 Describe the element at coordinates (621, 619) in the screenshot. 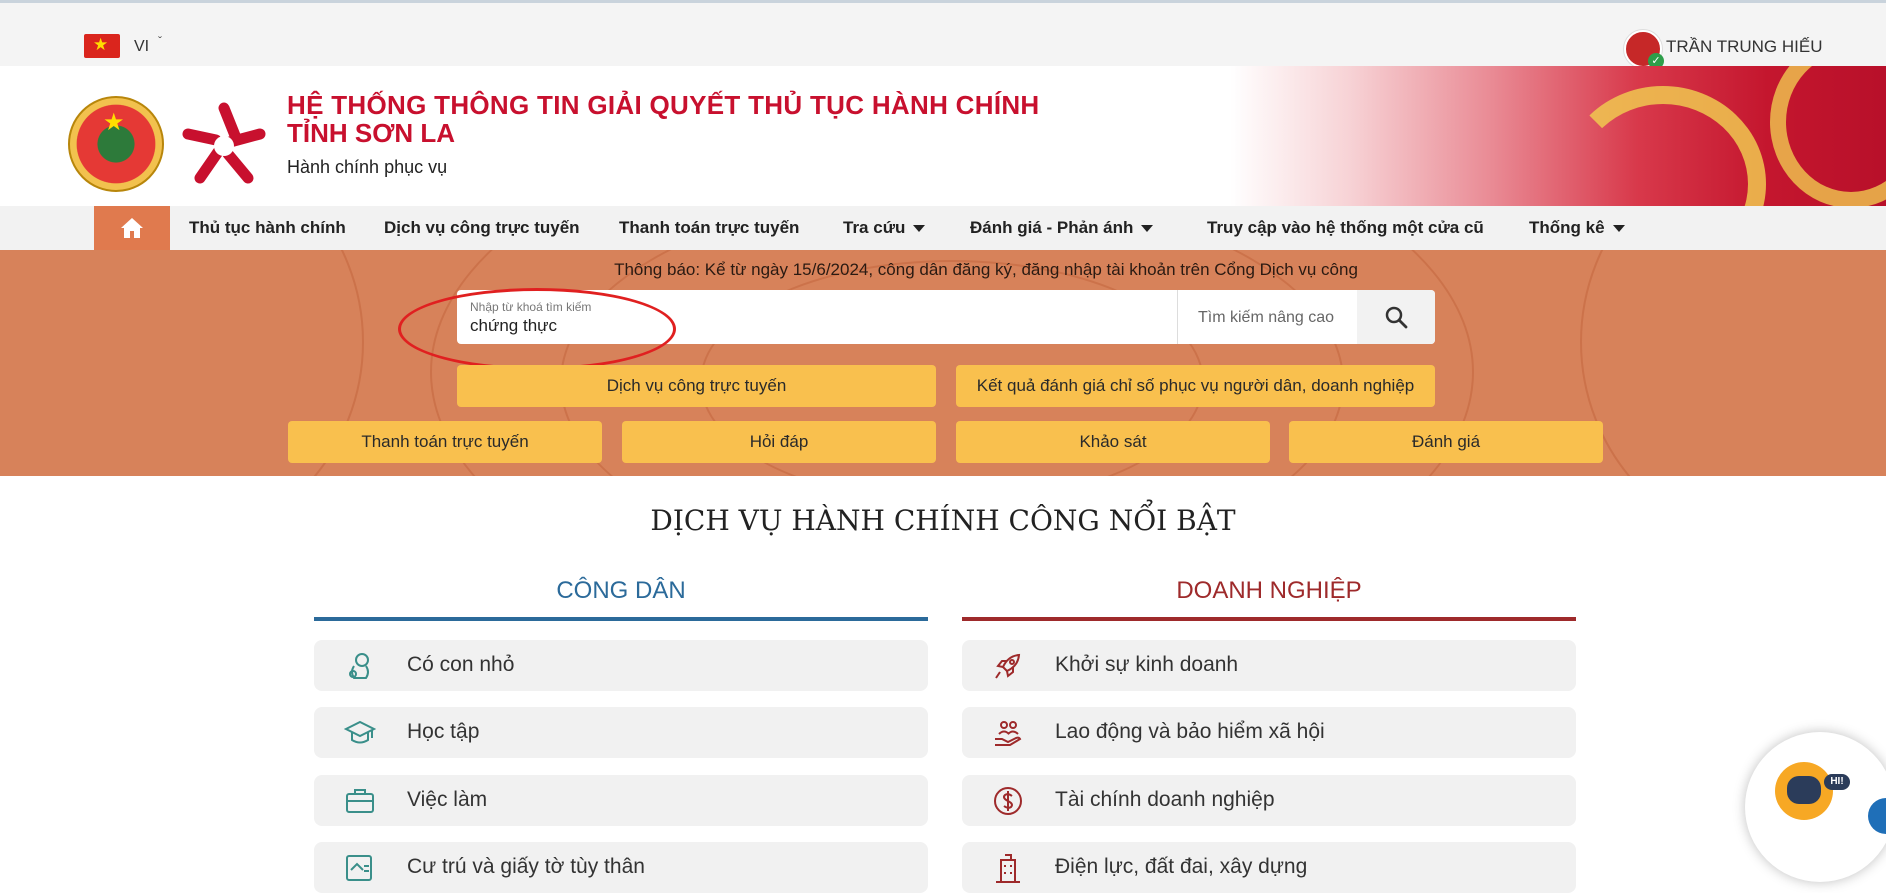

I see `citizen-underline` at that location.